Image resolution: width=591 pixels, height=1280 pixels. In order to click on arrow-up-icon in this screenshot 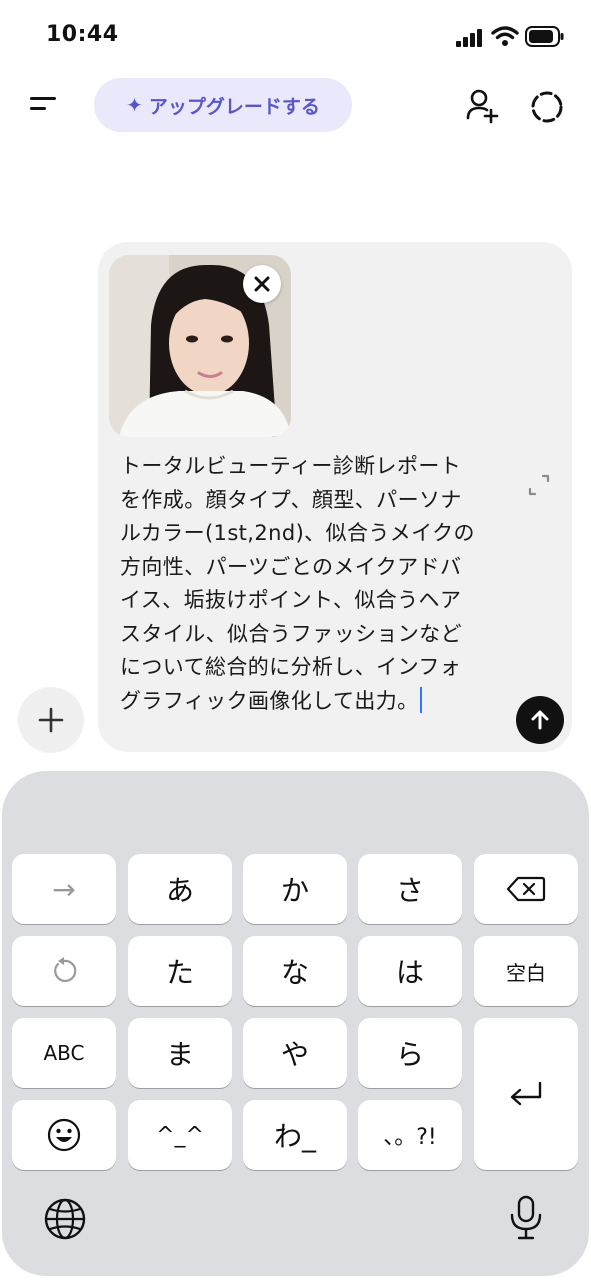, I will do `click(540, 720)`.